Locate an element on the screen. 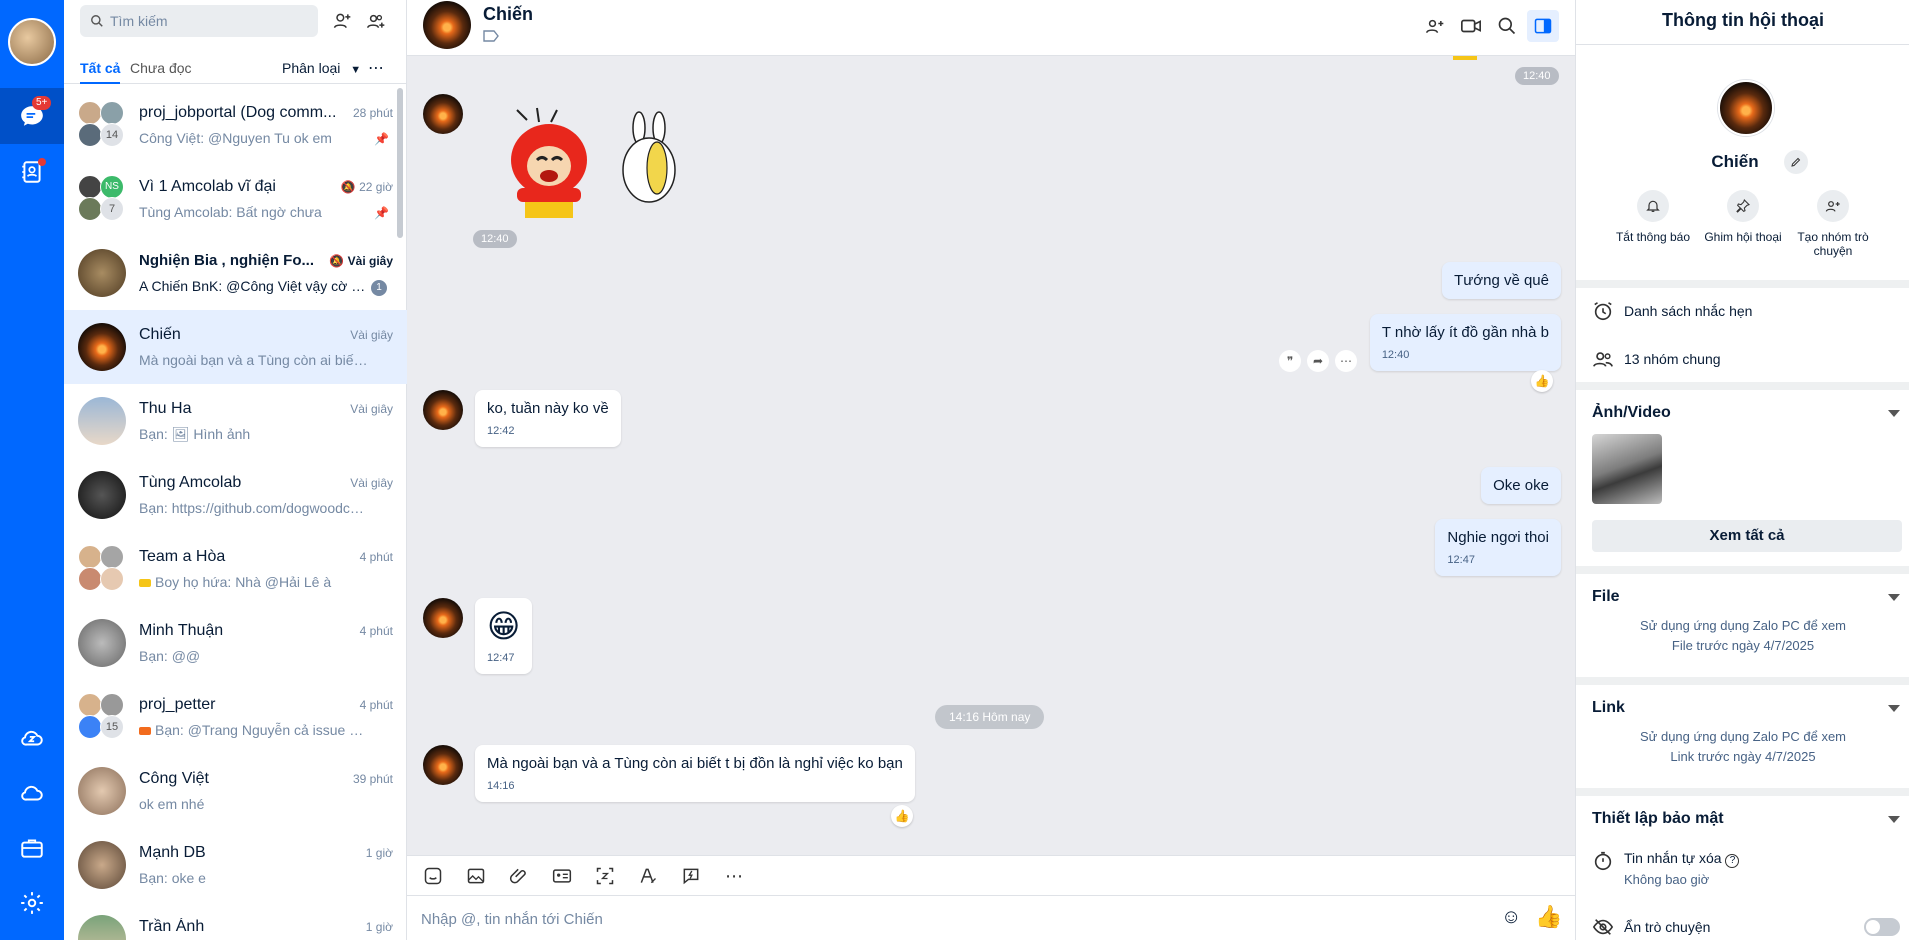 This screenshot has height=940, width=1909. reminders-row: Danh sách nhắc hẹn is located at coordinates (1672, 311).